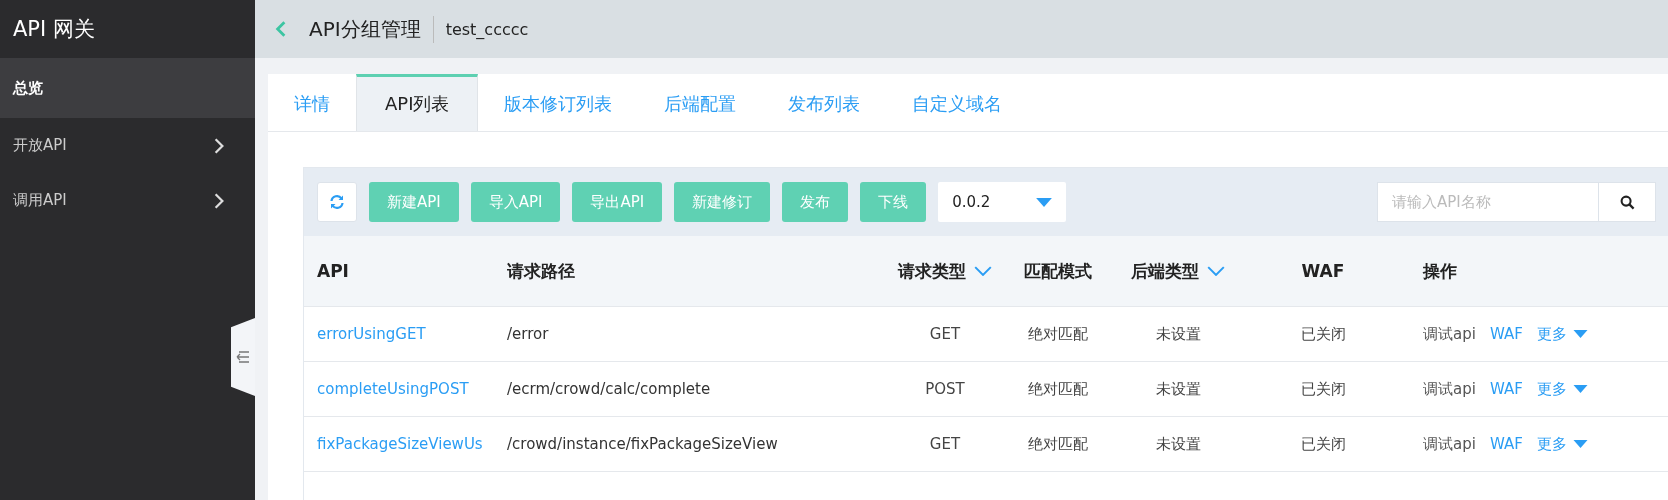  Describe the element at coordinates (528, 334) in the screenshot. I see `table-cell: /error` at that location.